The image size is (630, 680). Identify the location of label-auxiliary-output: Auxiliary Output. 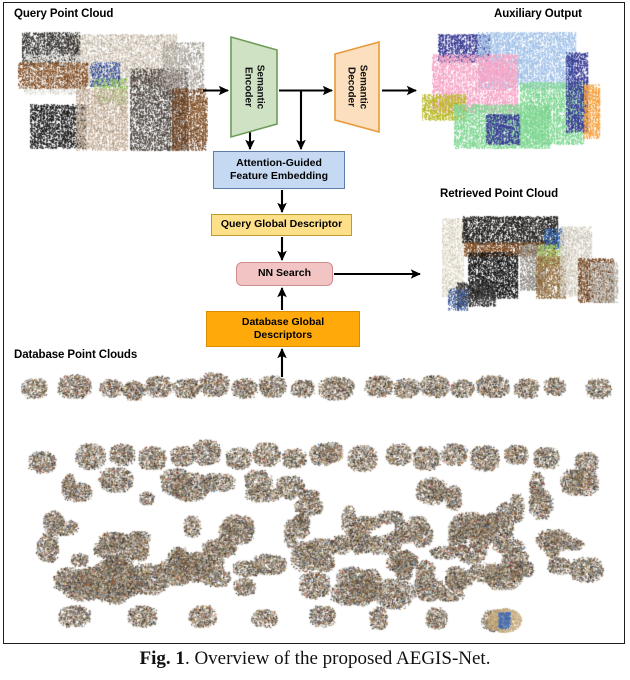
(538, 14).